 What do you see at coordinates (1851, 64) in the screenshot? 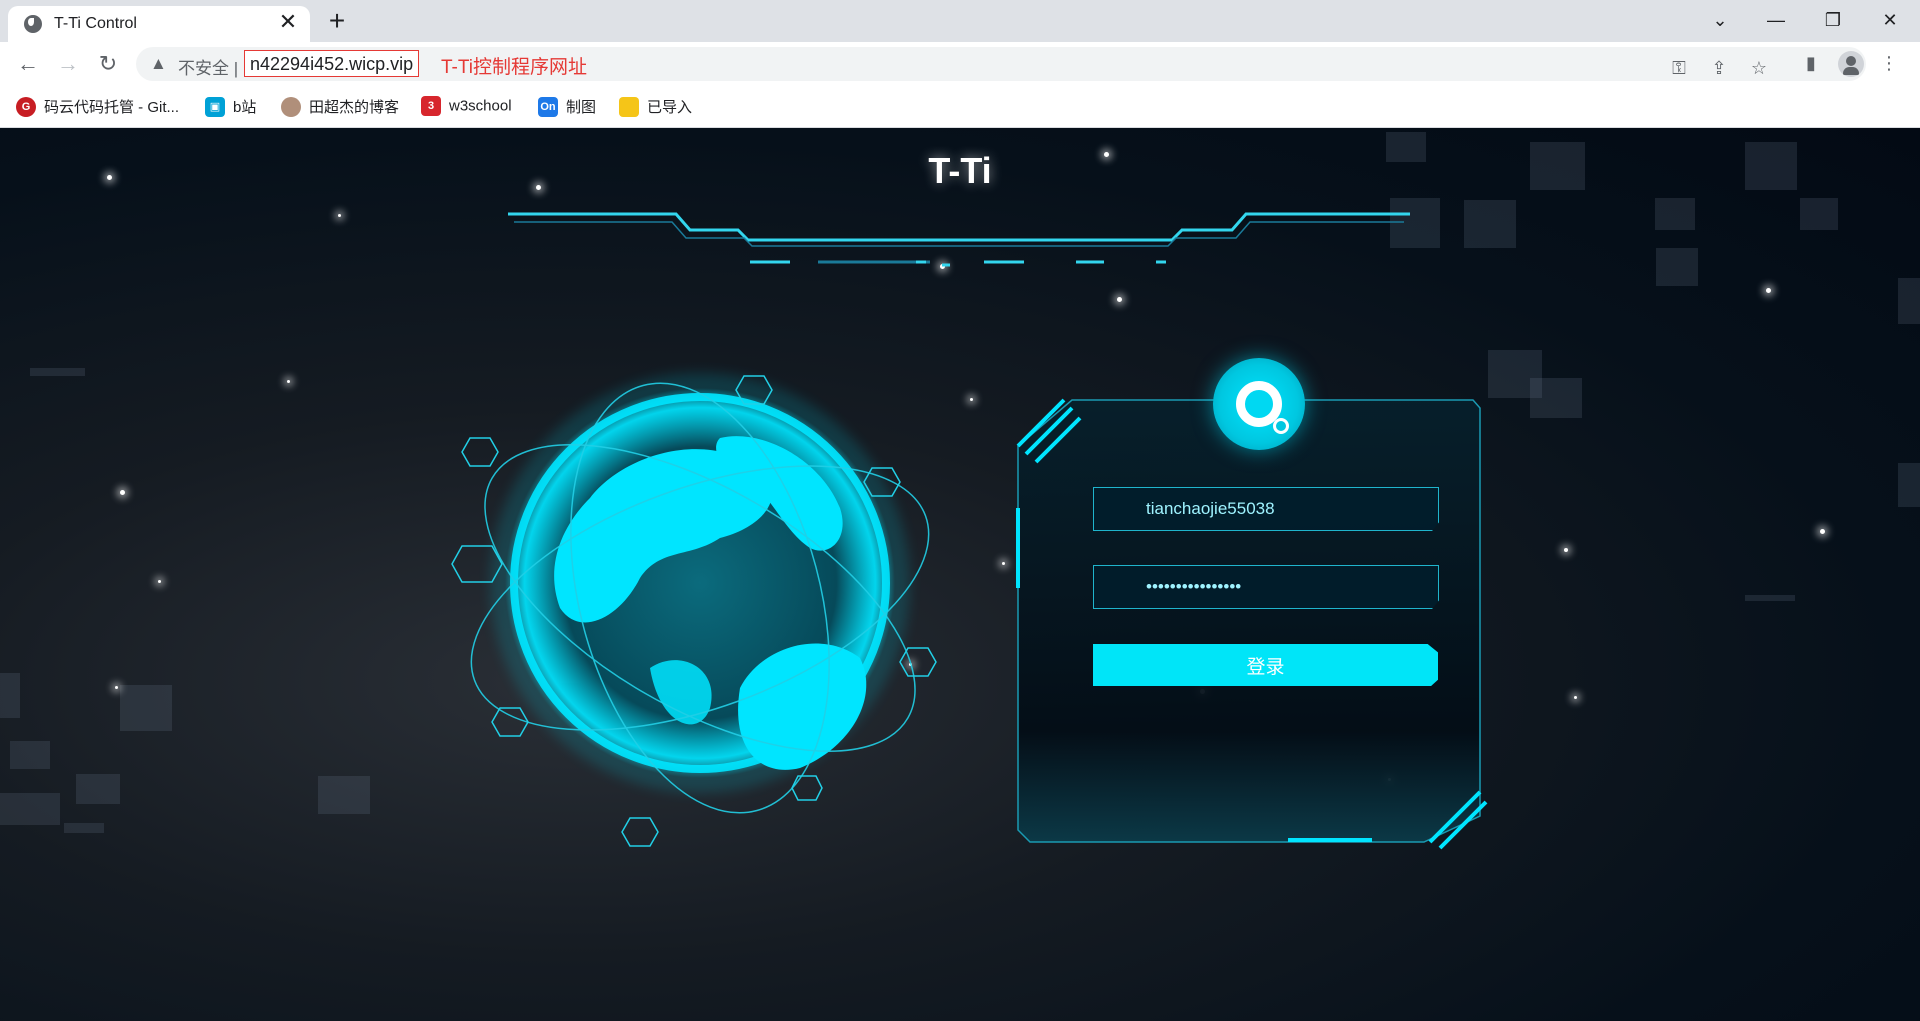
I see `profile-icon` at bounding box center [1851, 64].